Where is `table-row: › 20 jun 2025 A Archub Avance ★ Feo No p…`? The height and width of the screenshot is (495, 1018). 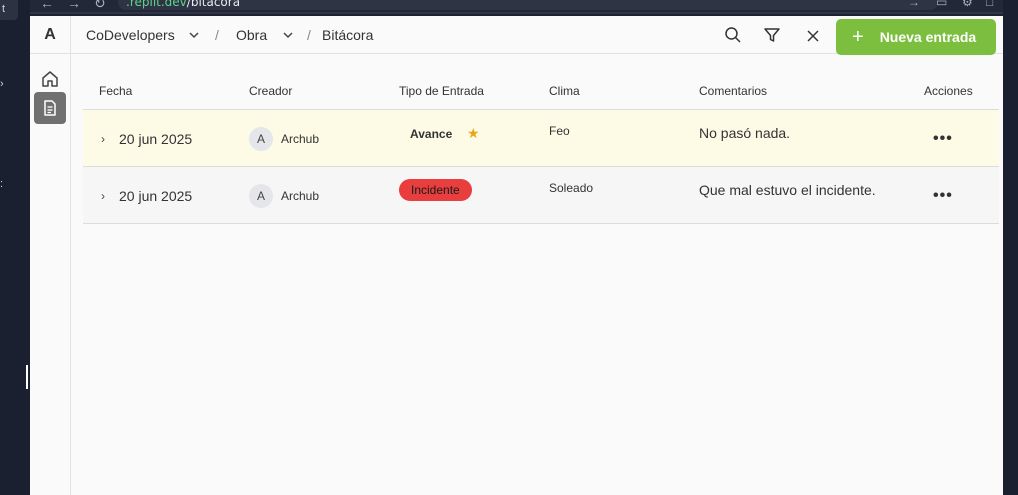
table-row: › 20 jun 2025 A Archub Avance ★ Feo No p… is located at coordinates (541, 138).